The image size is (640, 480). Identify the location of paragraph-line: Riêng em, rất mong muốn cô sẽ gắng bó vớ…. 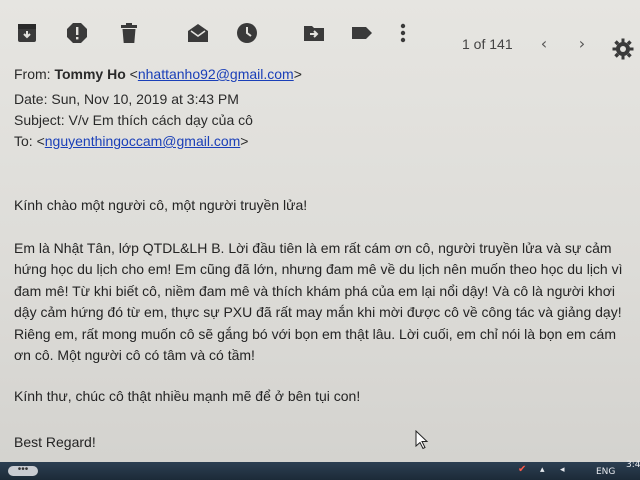
(315, 333).